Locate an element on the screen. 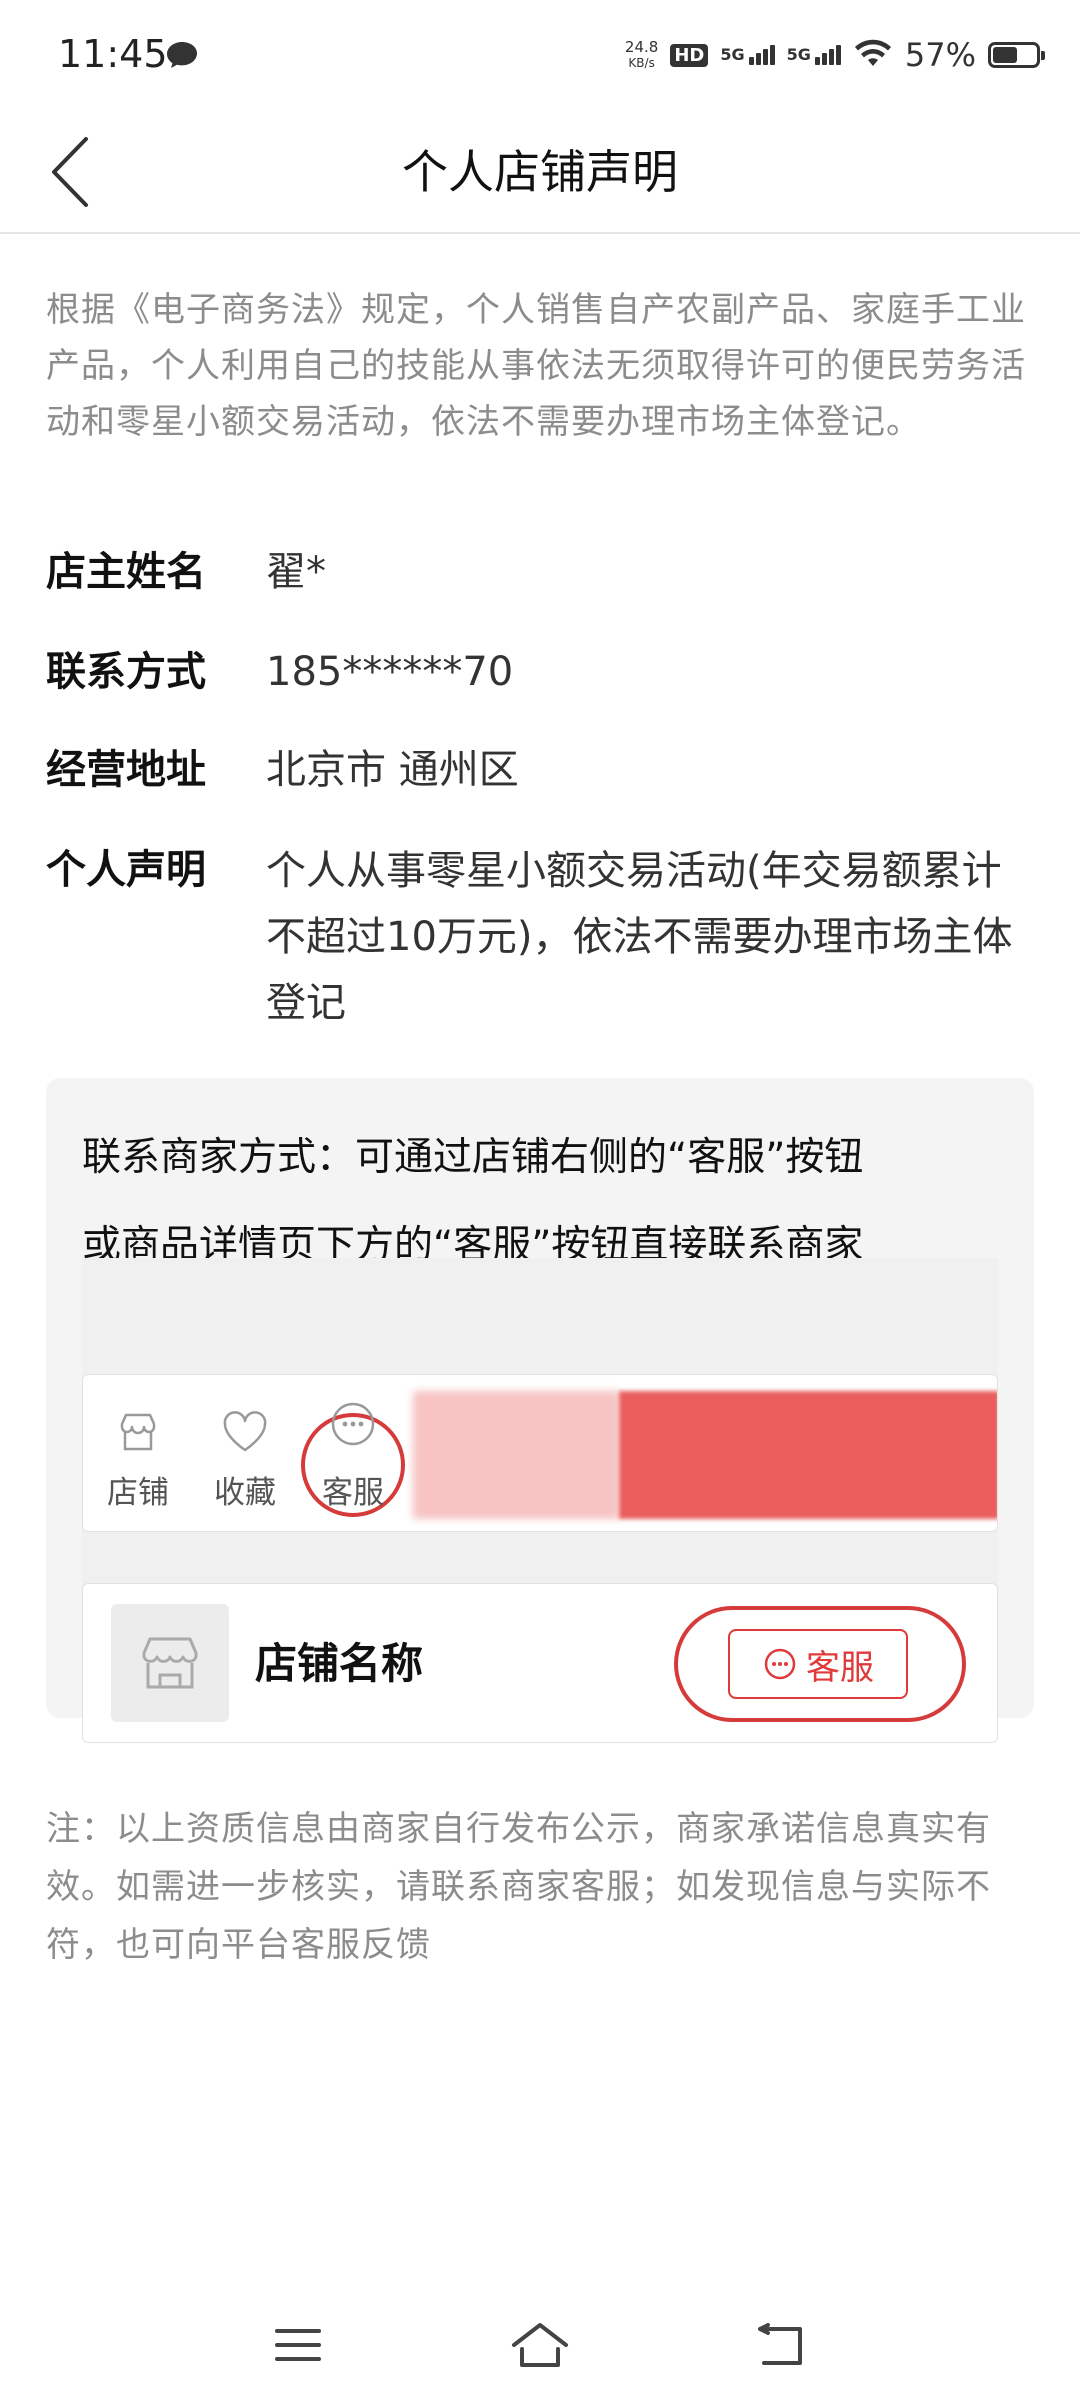 This screenshot has width=1080, height=2400. menu-icon is located at coordinates (298, 2345).